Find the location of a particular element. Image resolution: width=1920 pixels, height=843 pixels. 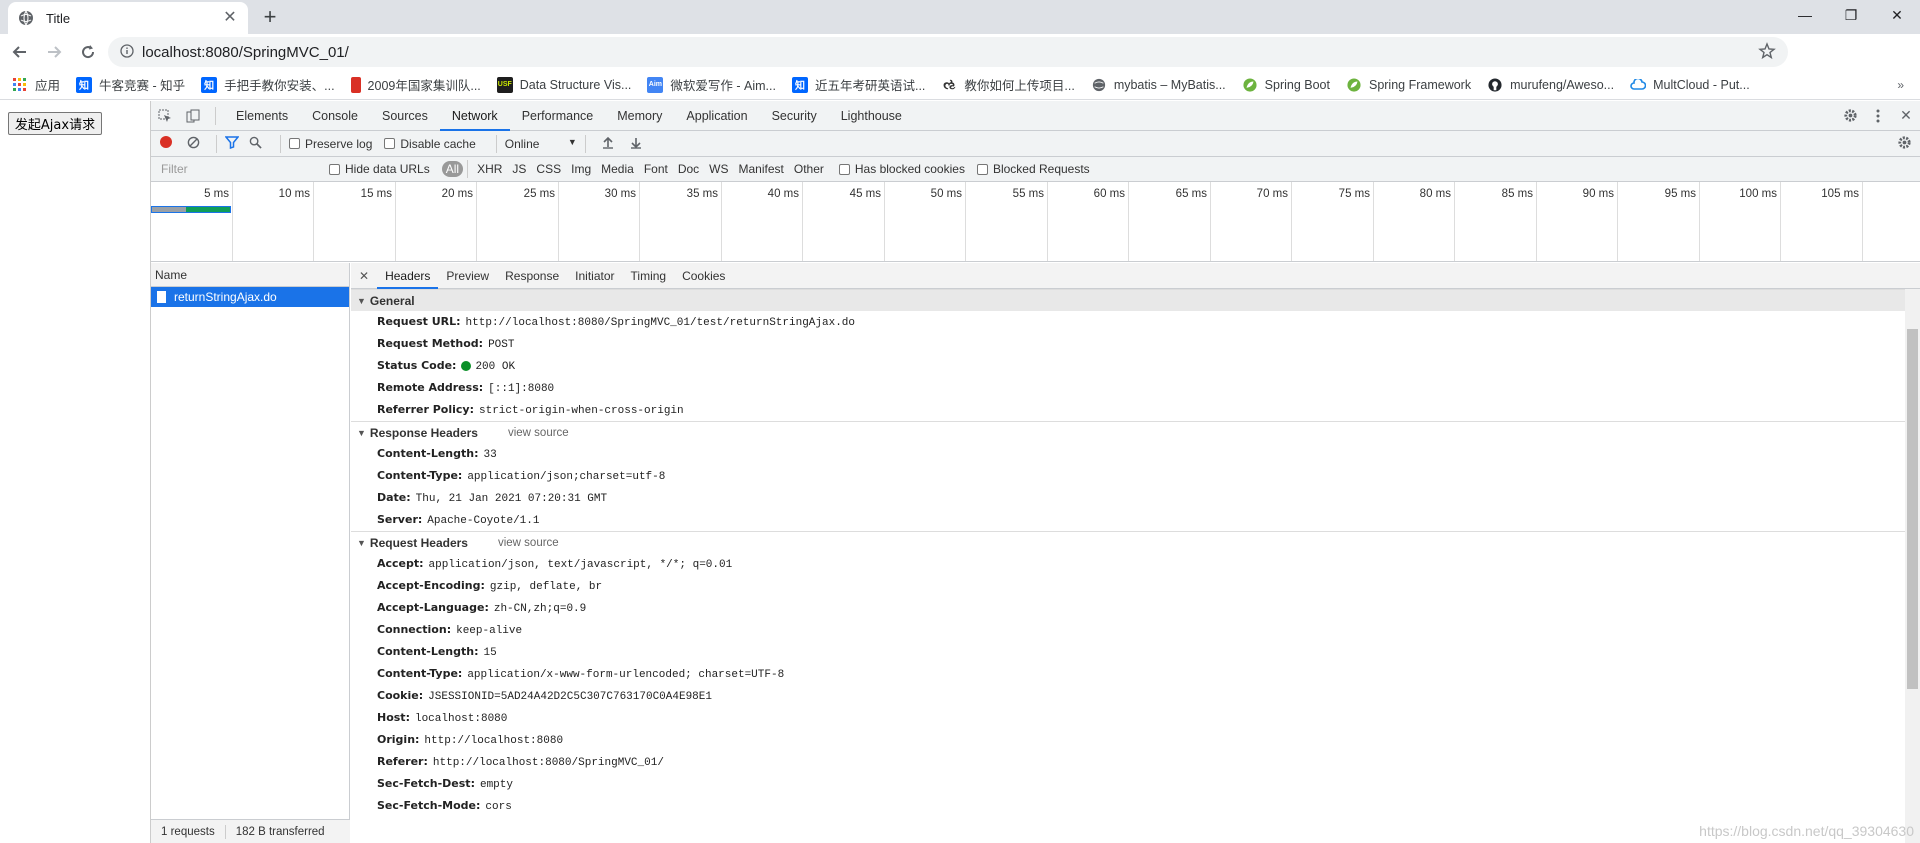

network-settings-gear-icon is located at coordinates (1904, 144).